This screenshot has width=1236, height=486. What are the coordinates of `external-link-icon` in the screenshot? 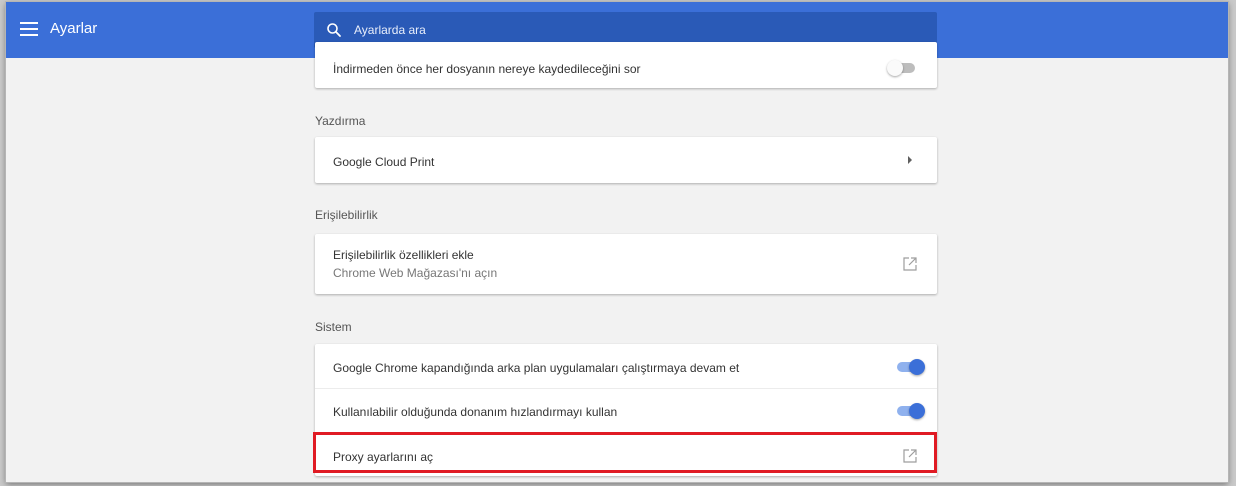 It's located at (910, 264).